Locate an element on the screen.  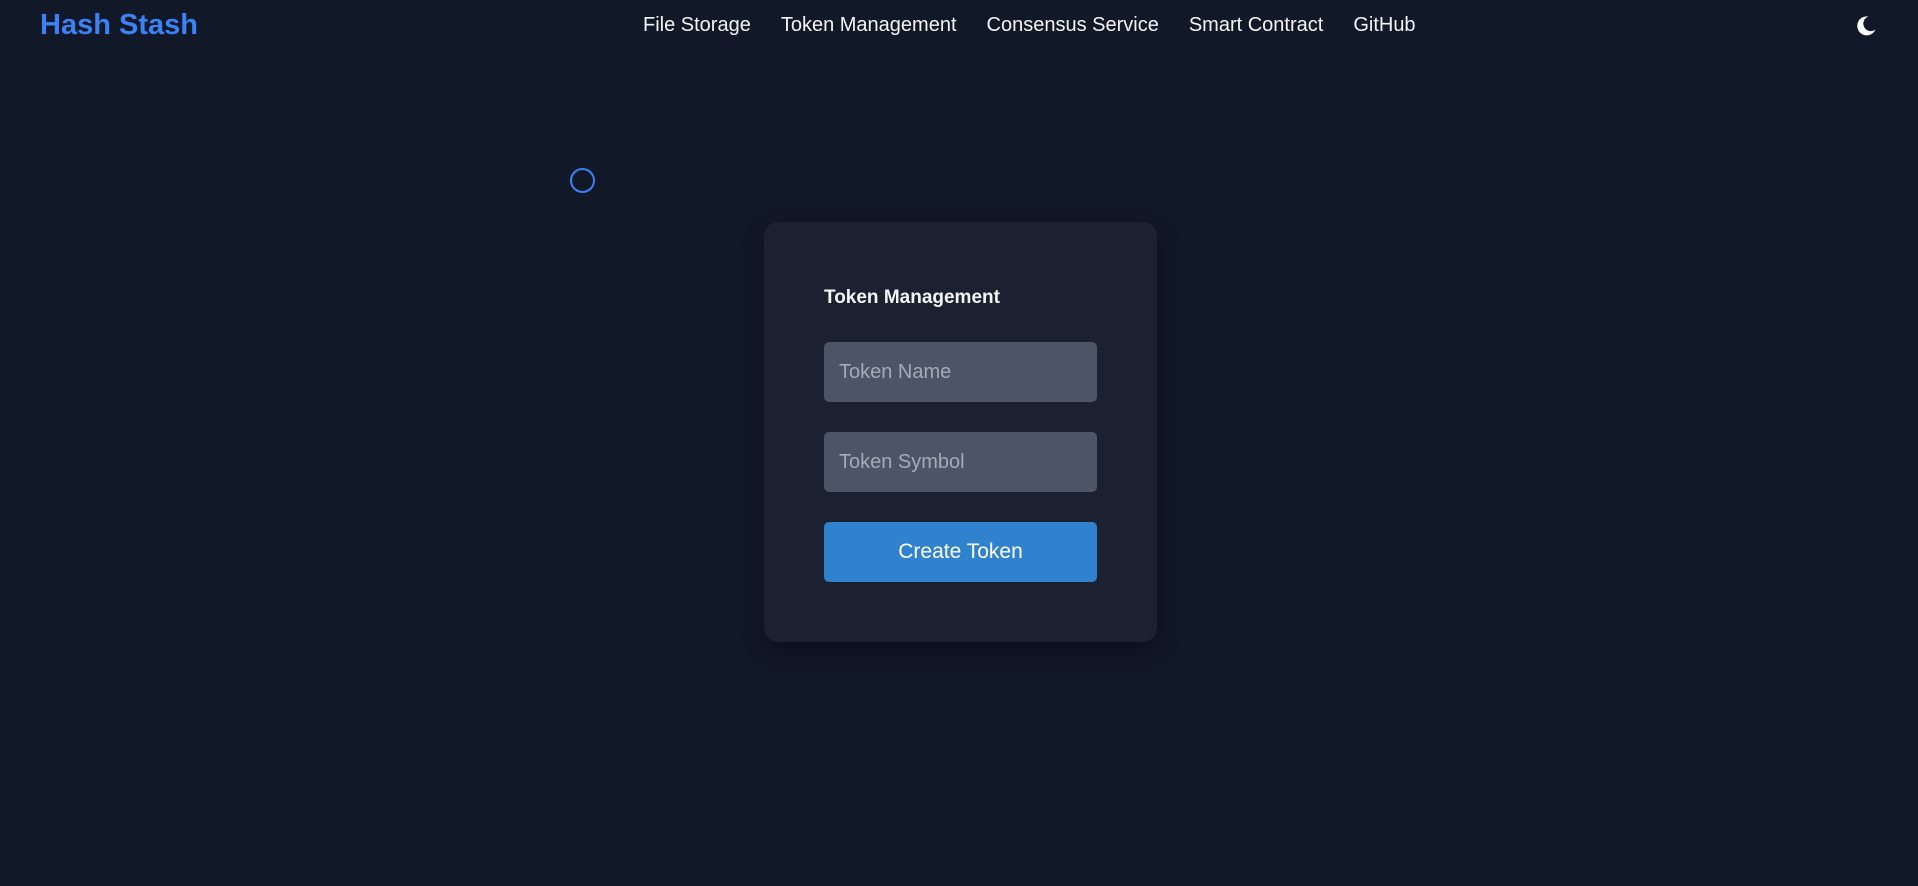
card-title: Token Management is located at coordinates (912, 297).